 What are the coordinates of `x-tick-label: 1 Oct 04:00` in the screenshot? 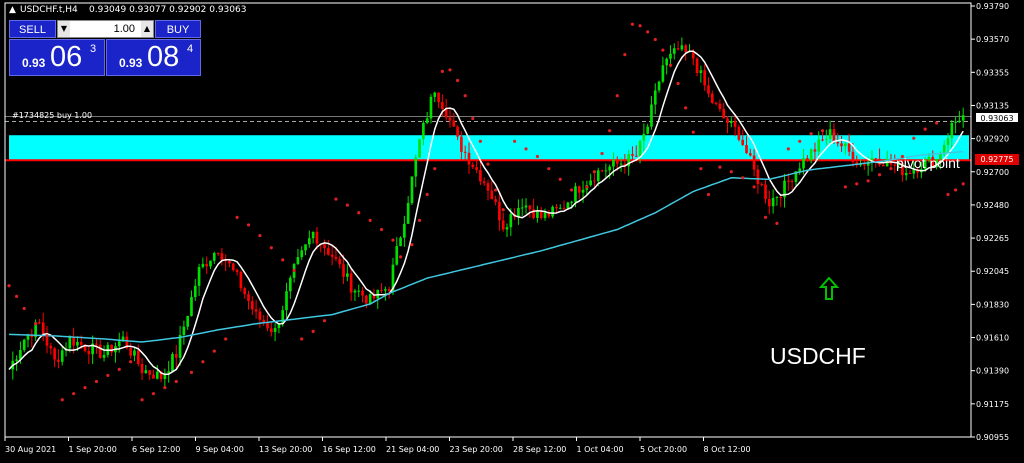 It's located at (600, 449).